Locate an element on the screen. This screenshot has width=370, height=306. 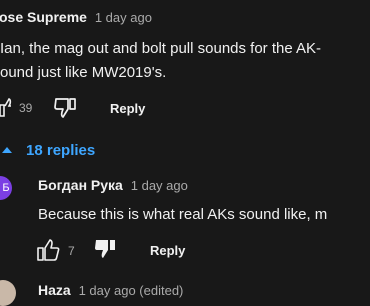
like-count: 7 is located at coordinates (71, 251).